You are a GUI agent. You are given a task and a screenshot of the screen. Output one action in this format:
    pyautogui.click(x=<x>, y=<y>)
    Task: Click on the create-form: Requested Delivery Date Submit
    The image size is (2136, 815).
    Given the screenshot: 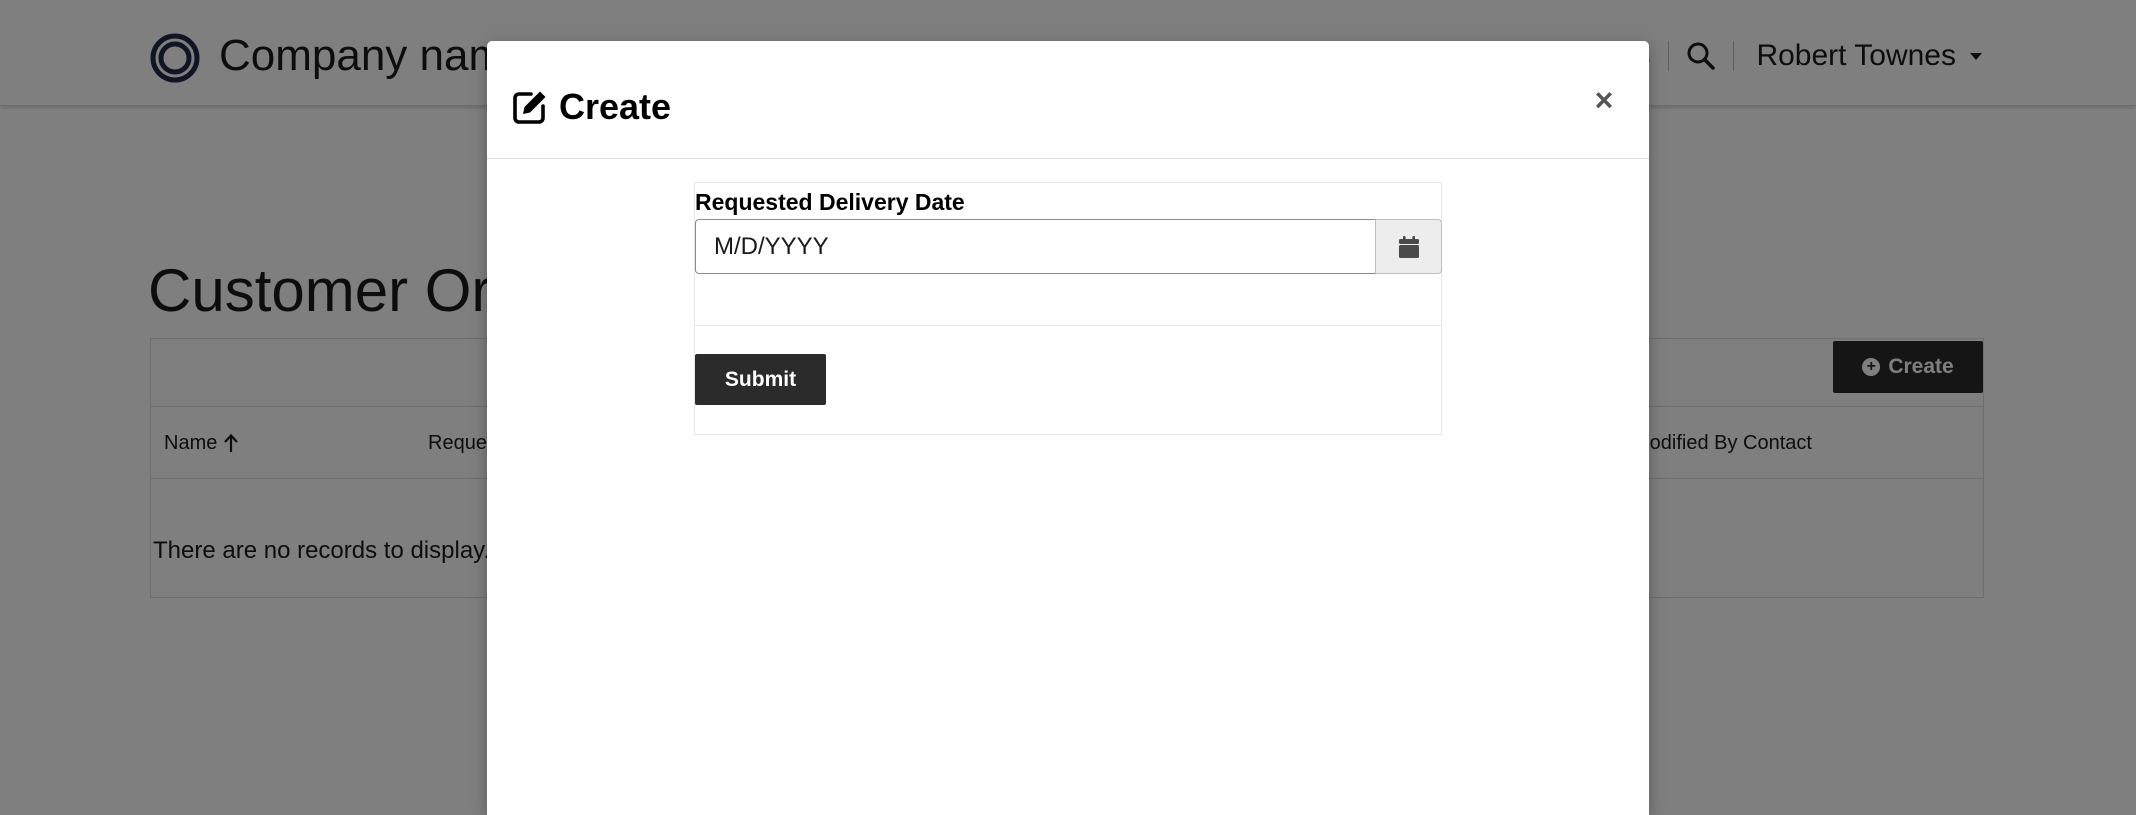 What is the action you would take?
    pyautogui.click(x=1068, y=308)
    